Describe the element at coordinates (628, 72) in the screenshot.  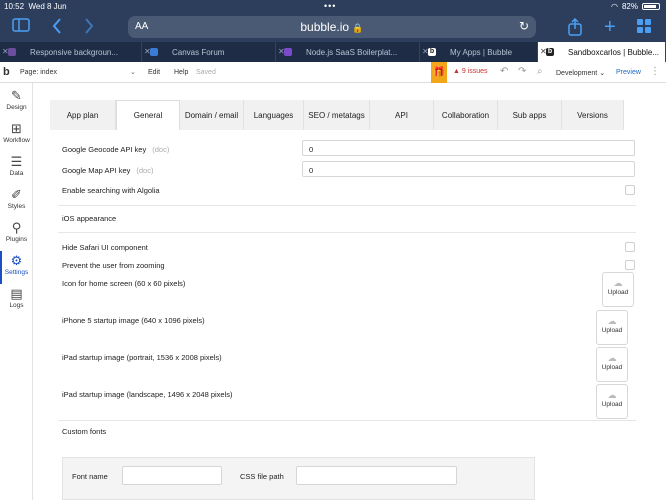
I see `preview-button: Preview` at that location.